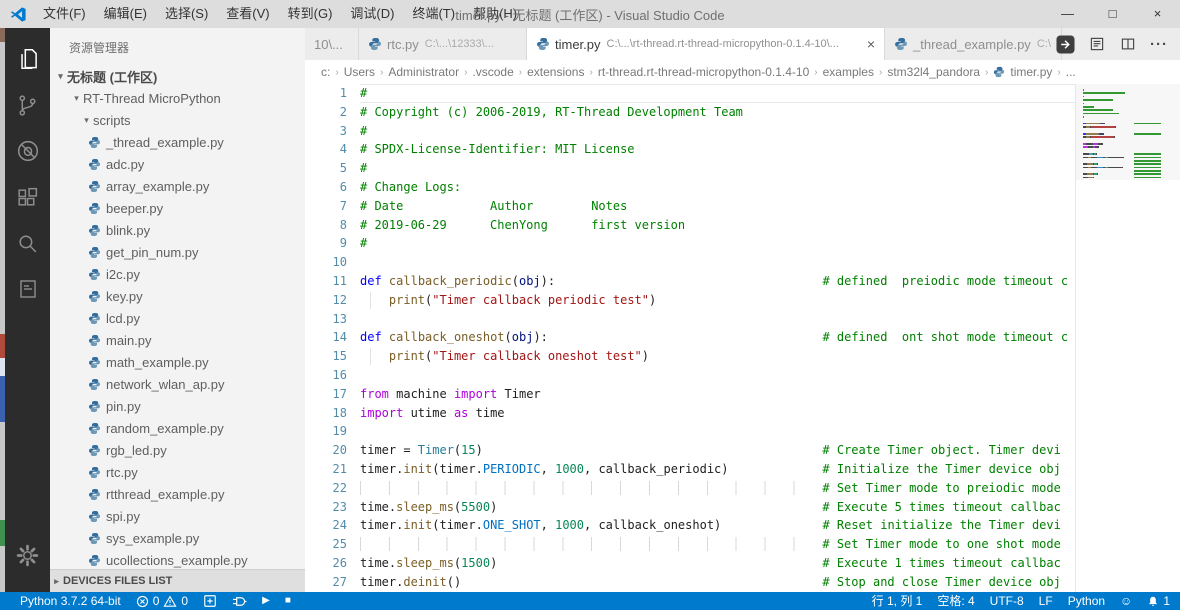 Image resolution: width=1180 pixels, height=610 pixels. Describe the element at coordinates (177, 318) in the screenshot. I see `tree-item-file: lcd.py` at that location.